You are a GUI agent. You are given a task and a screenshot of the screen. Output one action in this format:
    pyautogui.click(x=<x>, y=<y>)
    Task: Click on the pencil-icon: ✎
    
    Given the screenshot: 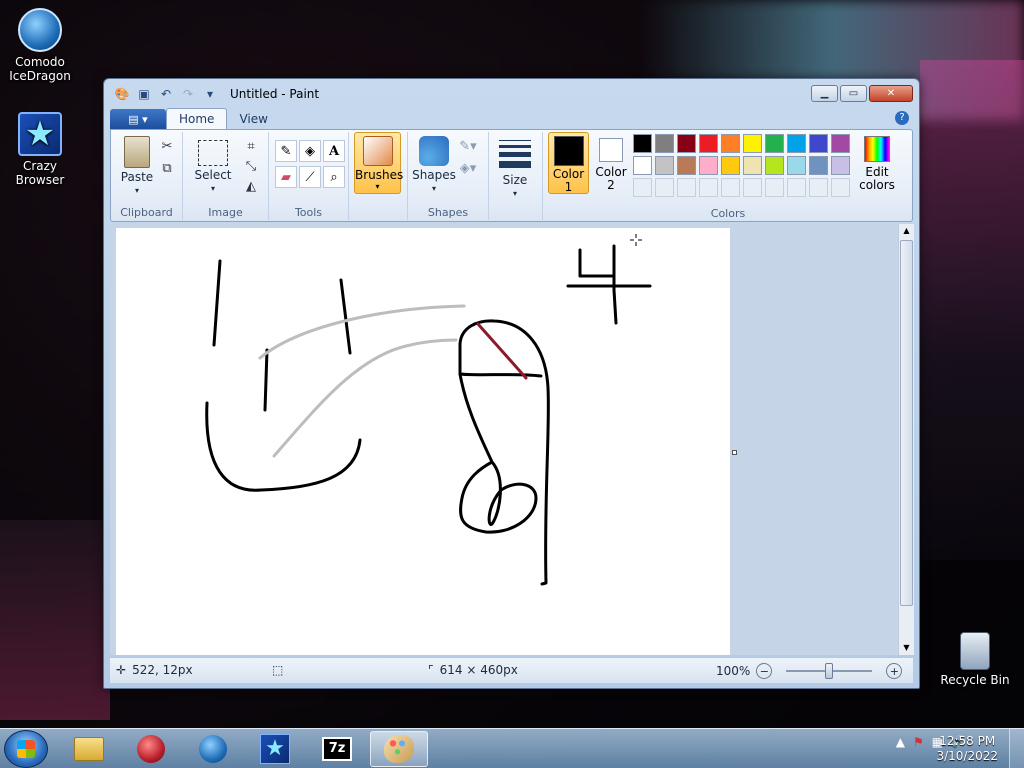 What is the action you would take?
    pyautogui.click(x=286, y=151)
    